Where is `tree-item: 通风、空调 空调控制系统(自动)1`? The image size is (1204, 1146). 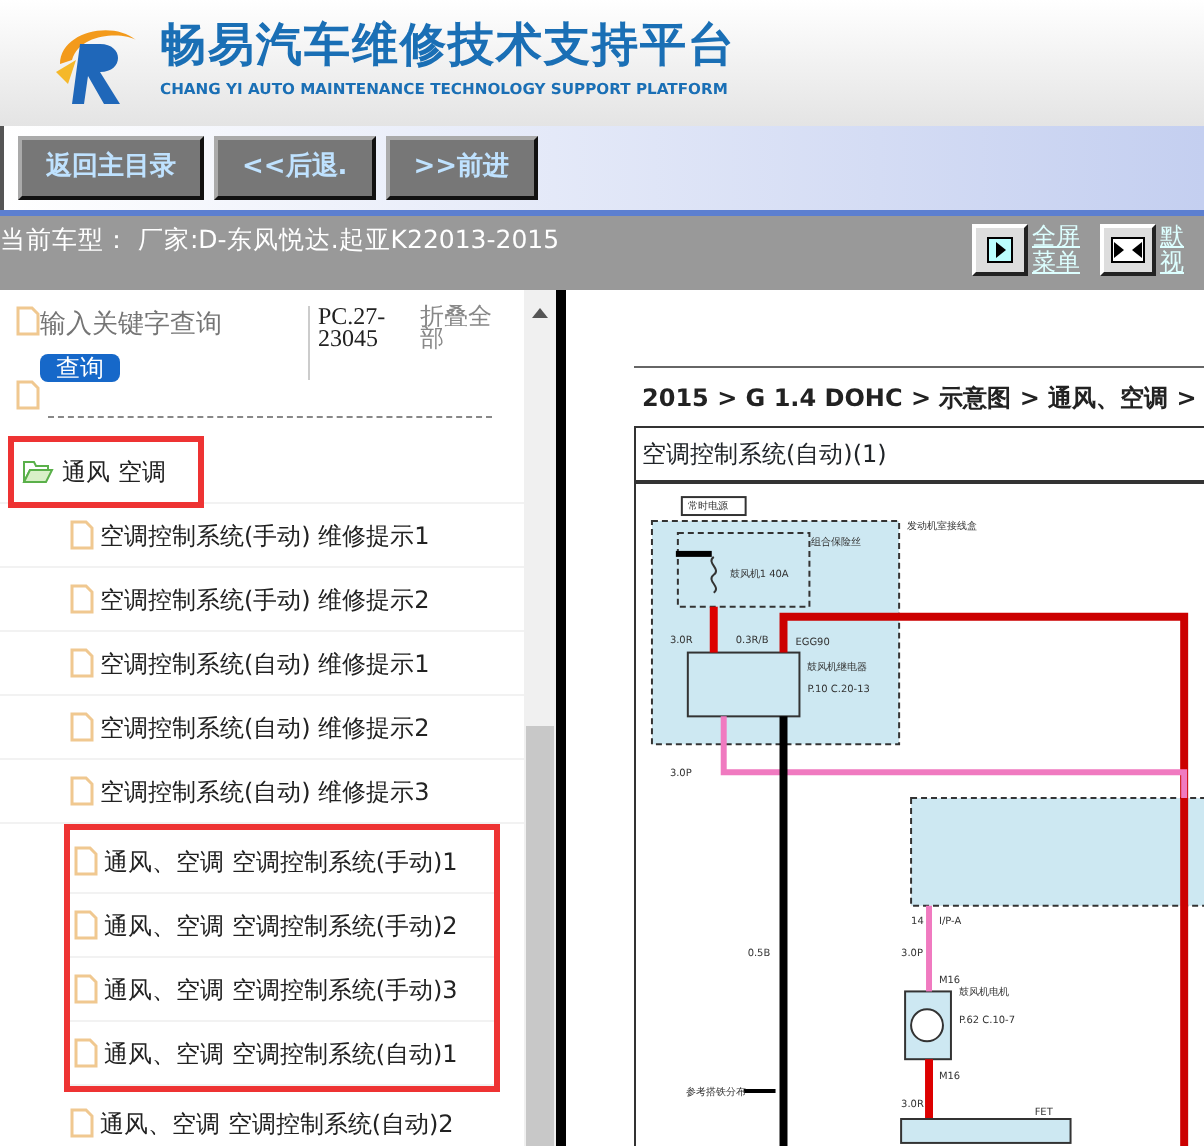
tree-item: 通风、空调 空调控制系统(自动)1 is located at coordinates (281, 1053).